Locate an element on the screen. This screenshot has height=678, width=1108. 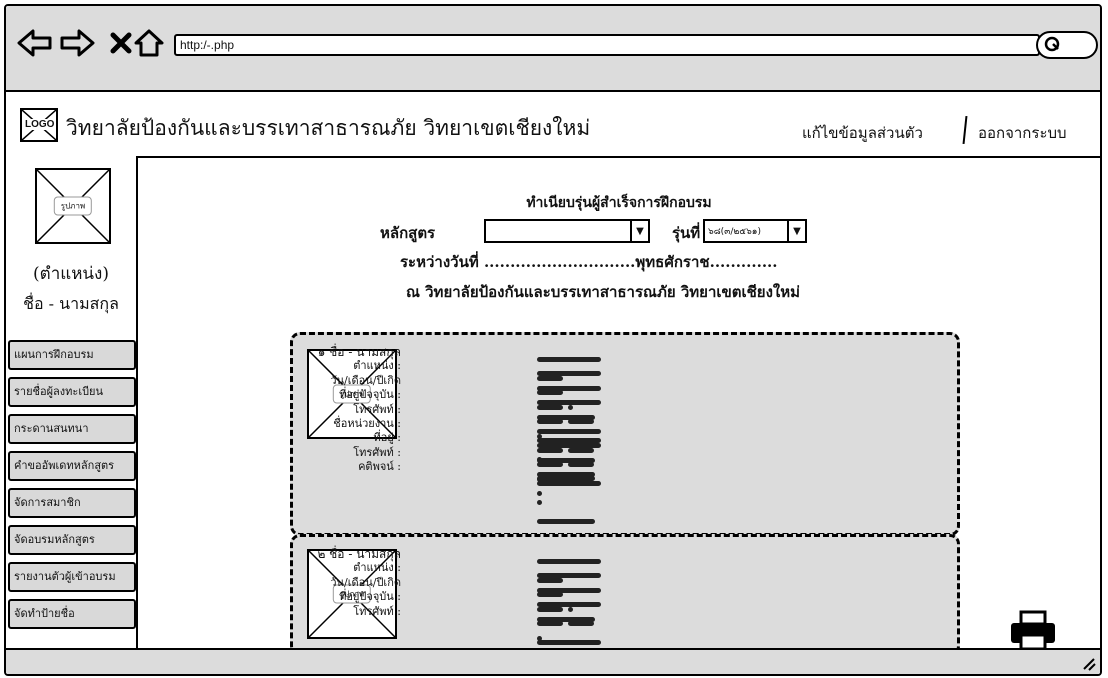
logo-text: LOGO is located at coordinates (40, 124).